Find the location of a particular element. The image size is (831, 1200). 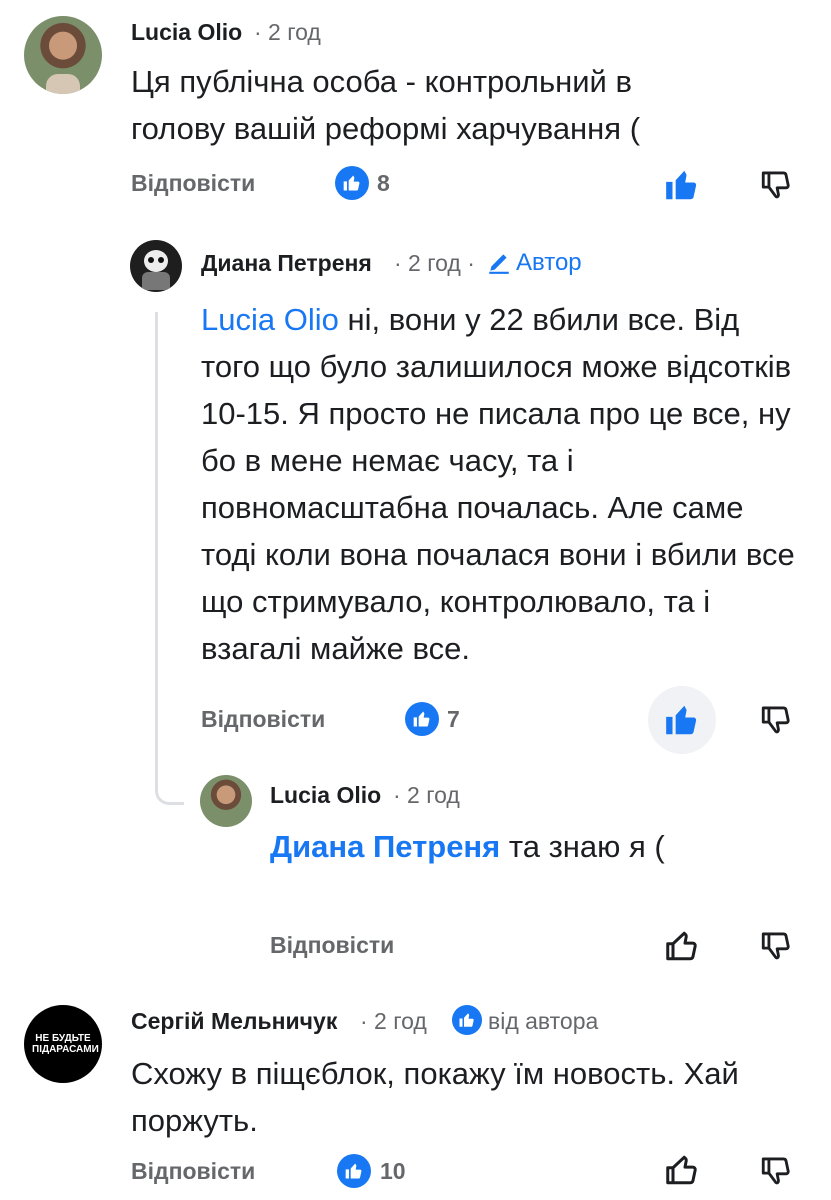

comment-time: · 2 год · is located at coordinates (434, 263).